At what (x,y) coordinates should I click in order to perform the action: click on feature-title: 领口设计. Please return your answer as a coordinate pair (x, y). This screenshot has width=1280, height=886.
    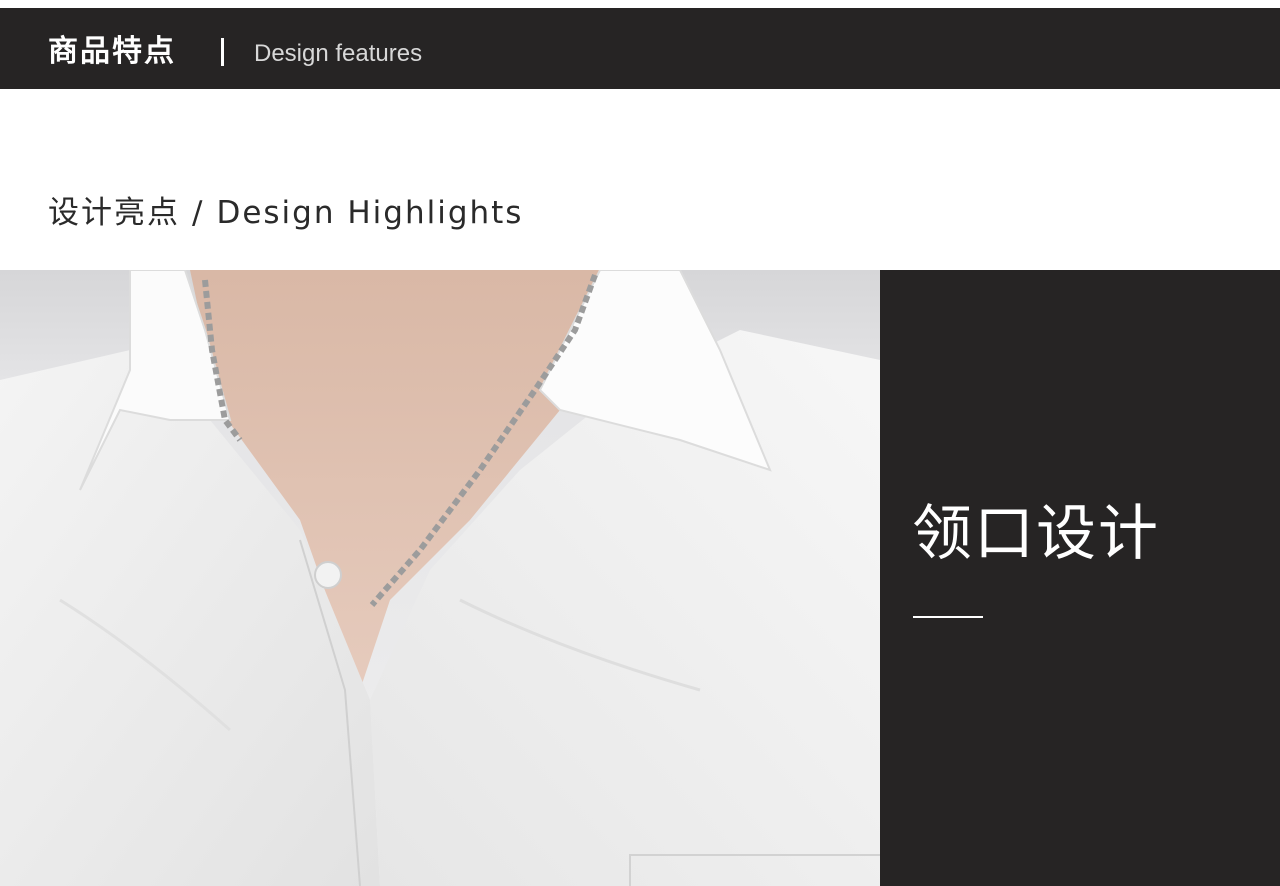
    Looking at the image, I should click on (1036, 534).